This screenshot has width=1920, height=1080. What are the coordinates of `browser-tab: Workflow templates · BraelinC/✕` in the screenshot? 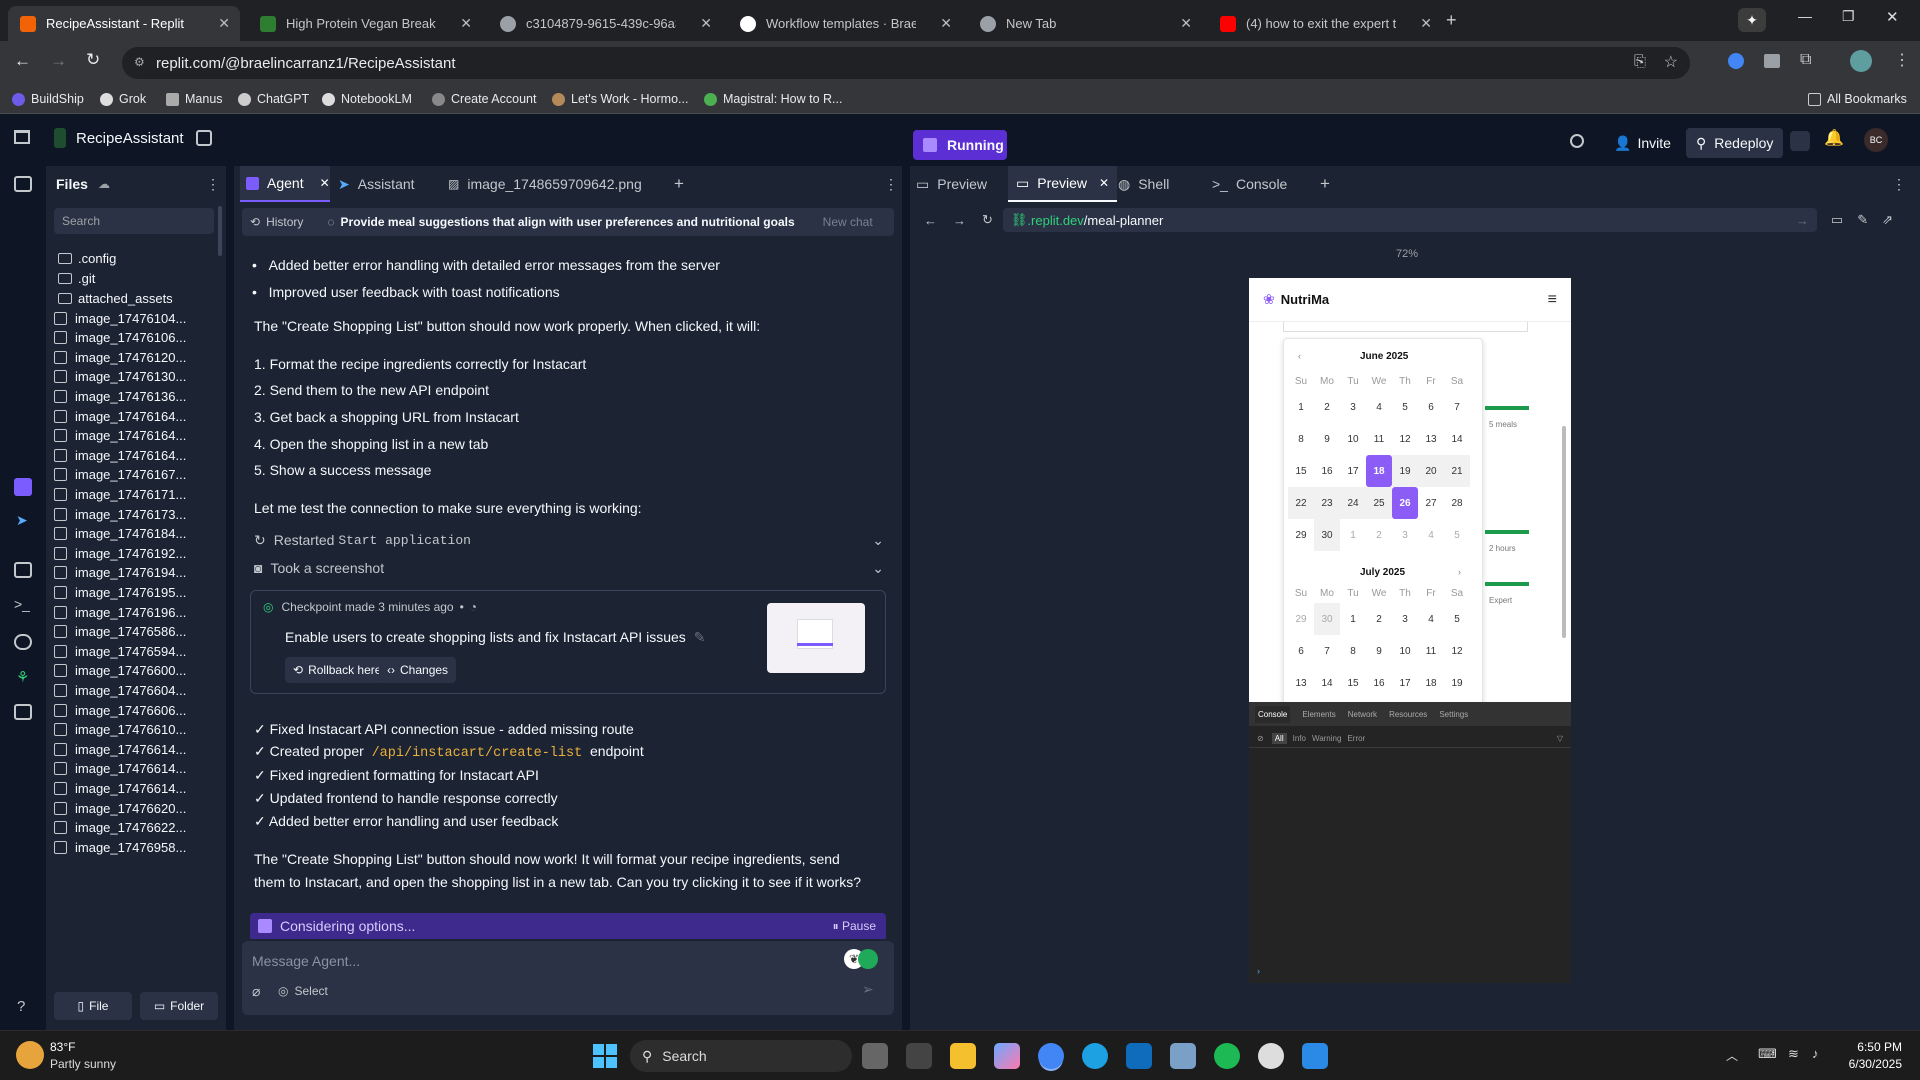 It's located at (845, 23).